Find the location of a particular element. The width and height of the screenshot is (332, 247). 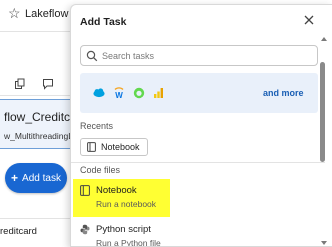

add-task-label: Add task is located at coordinates (41, 178).